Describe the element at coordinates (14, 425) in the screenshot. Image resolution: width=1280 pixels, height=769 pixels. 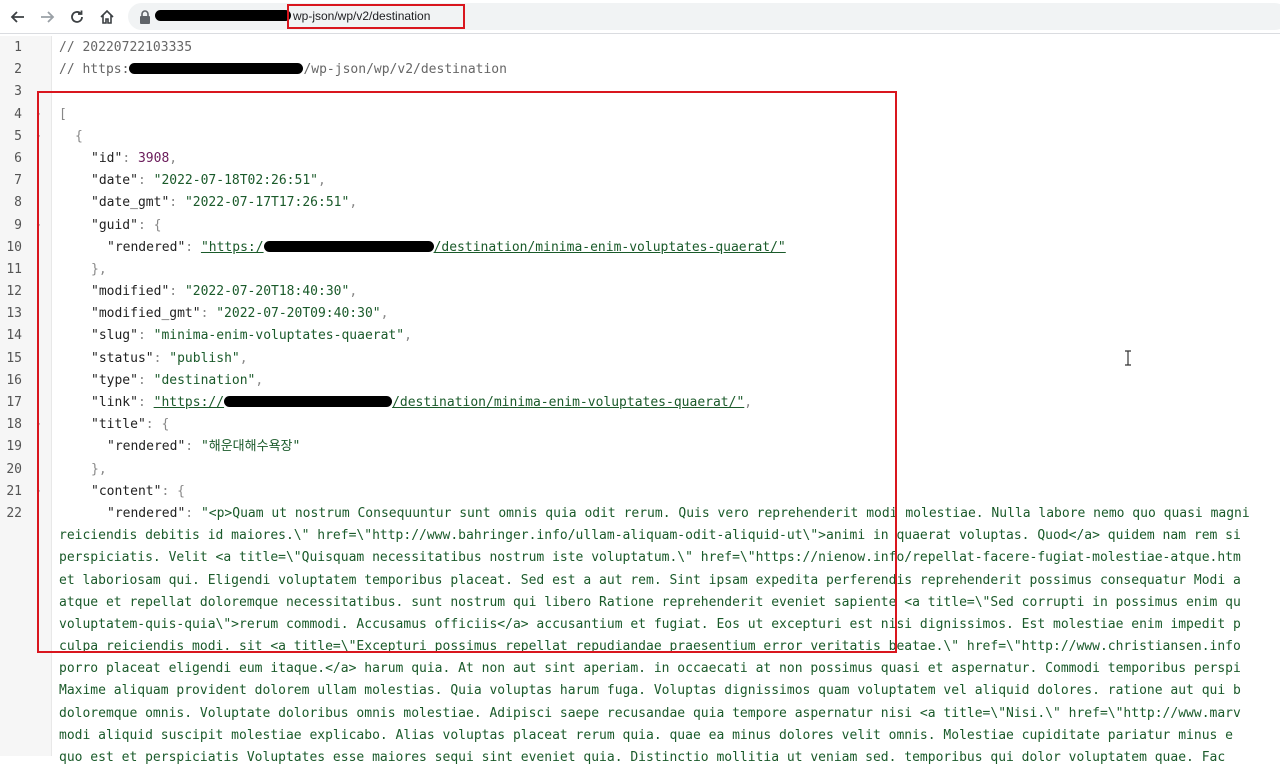
I see `line-number: 18` at that location.